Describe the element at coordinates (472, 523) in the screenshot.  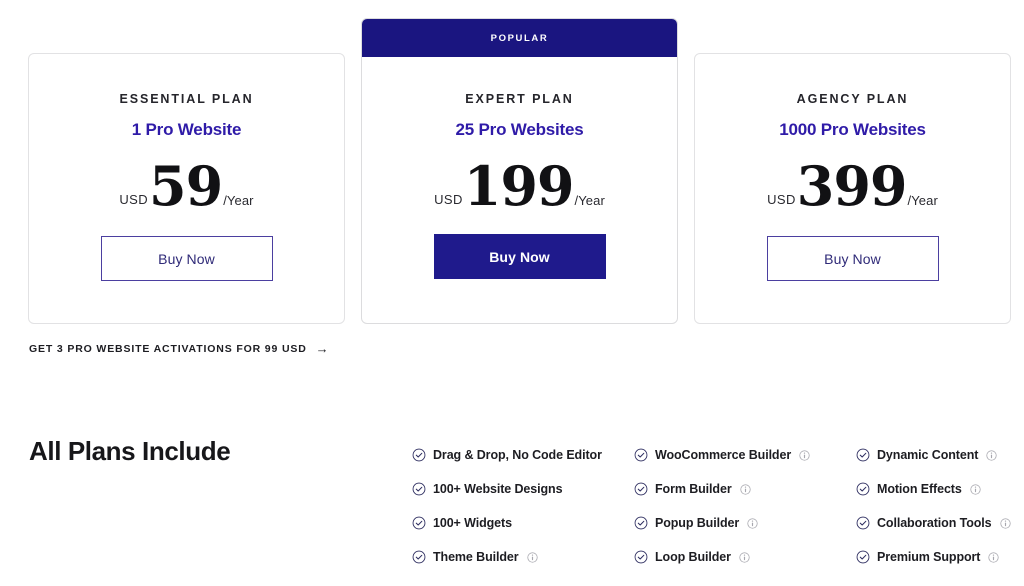
I see `feature-label: 100+ Widgets` at that location.